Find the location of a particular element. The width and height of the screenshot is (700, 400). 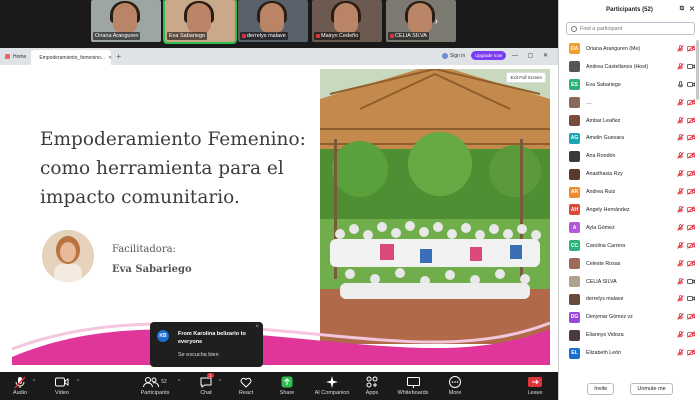

popout-icon: ⧉ is located at coordinates (682, 9).